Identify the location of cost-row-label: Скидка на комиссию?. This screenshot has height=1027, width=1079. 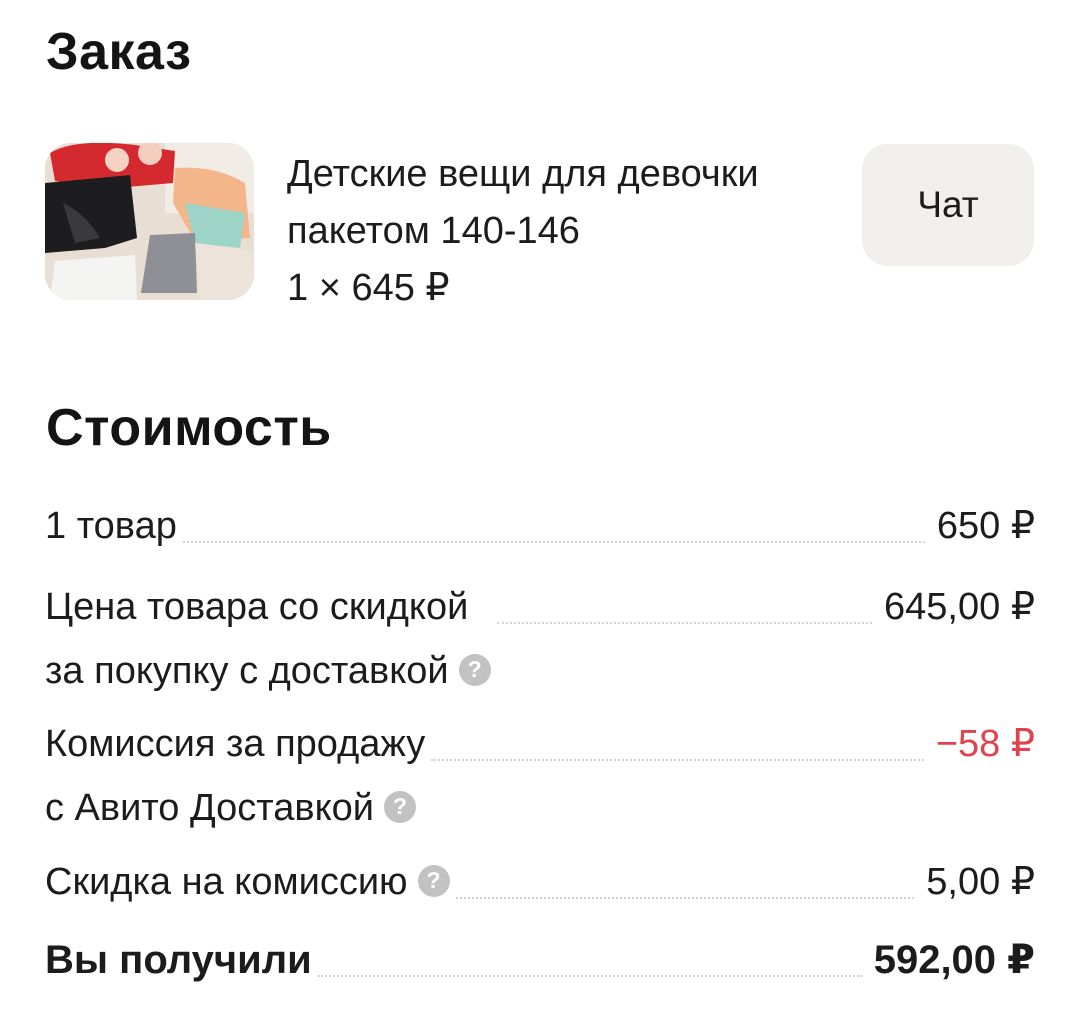
(247, 882).